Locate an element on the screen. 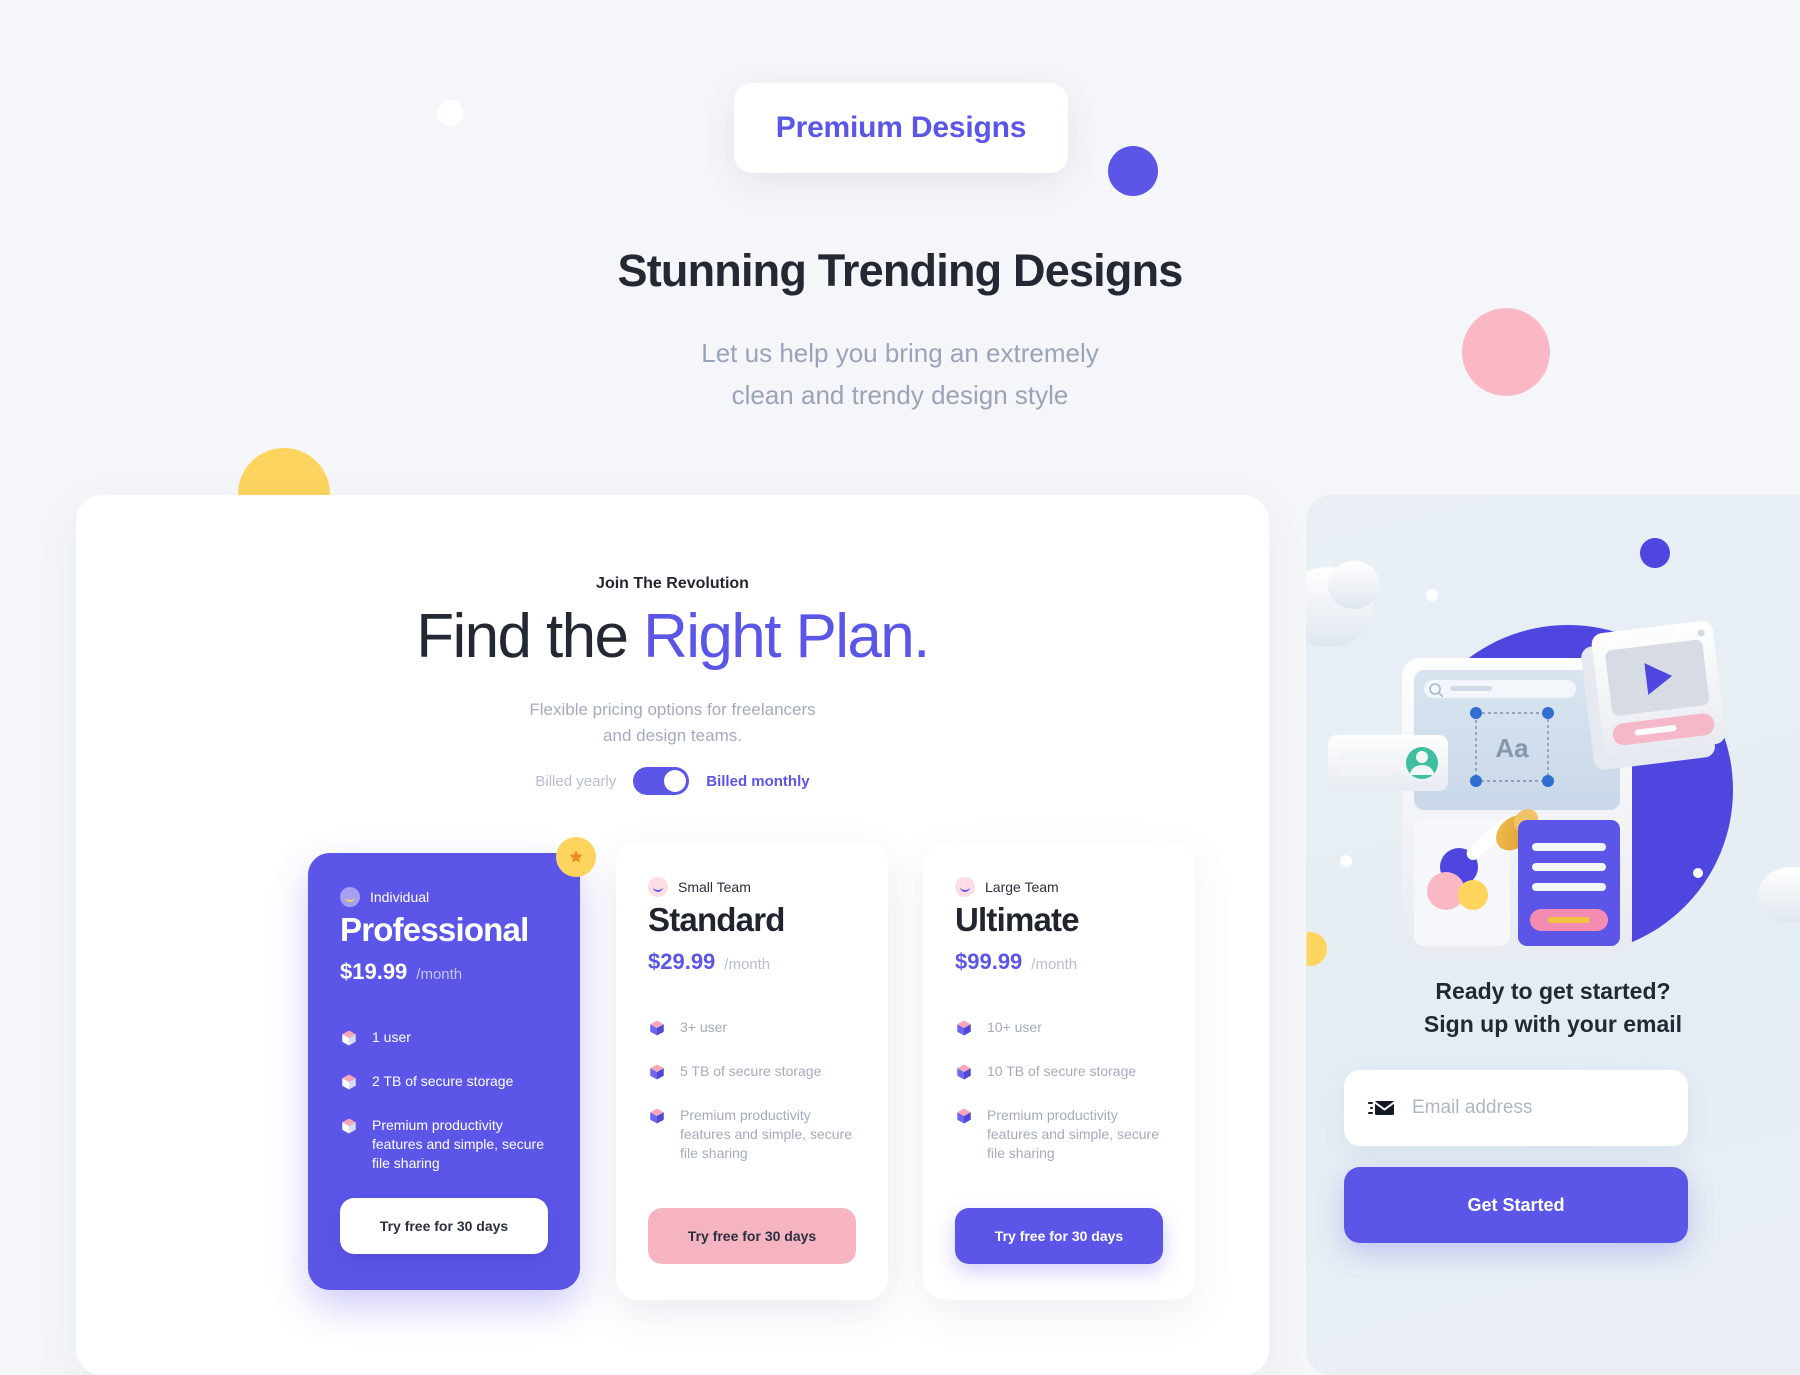 Image resolution: width=1800 pixels, height=1375 pixels. typography-label: Aa is located at coordinates (1512, 748).